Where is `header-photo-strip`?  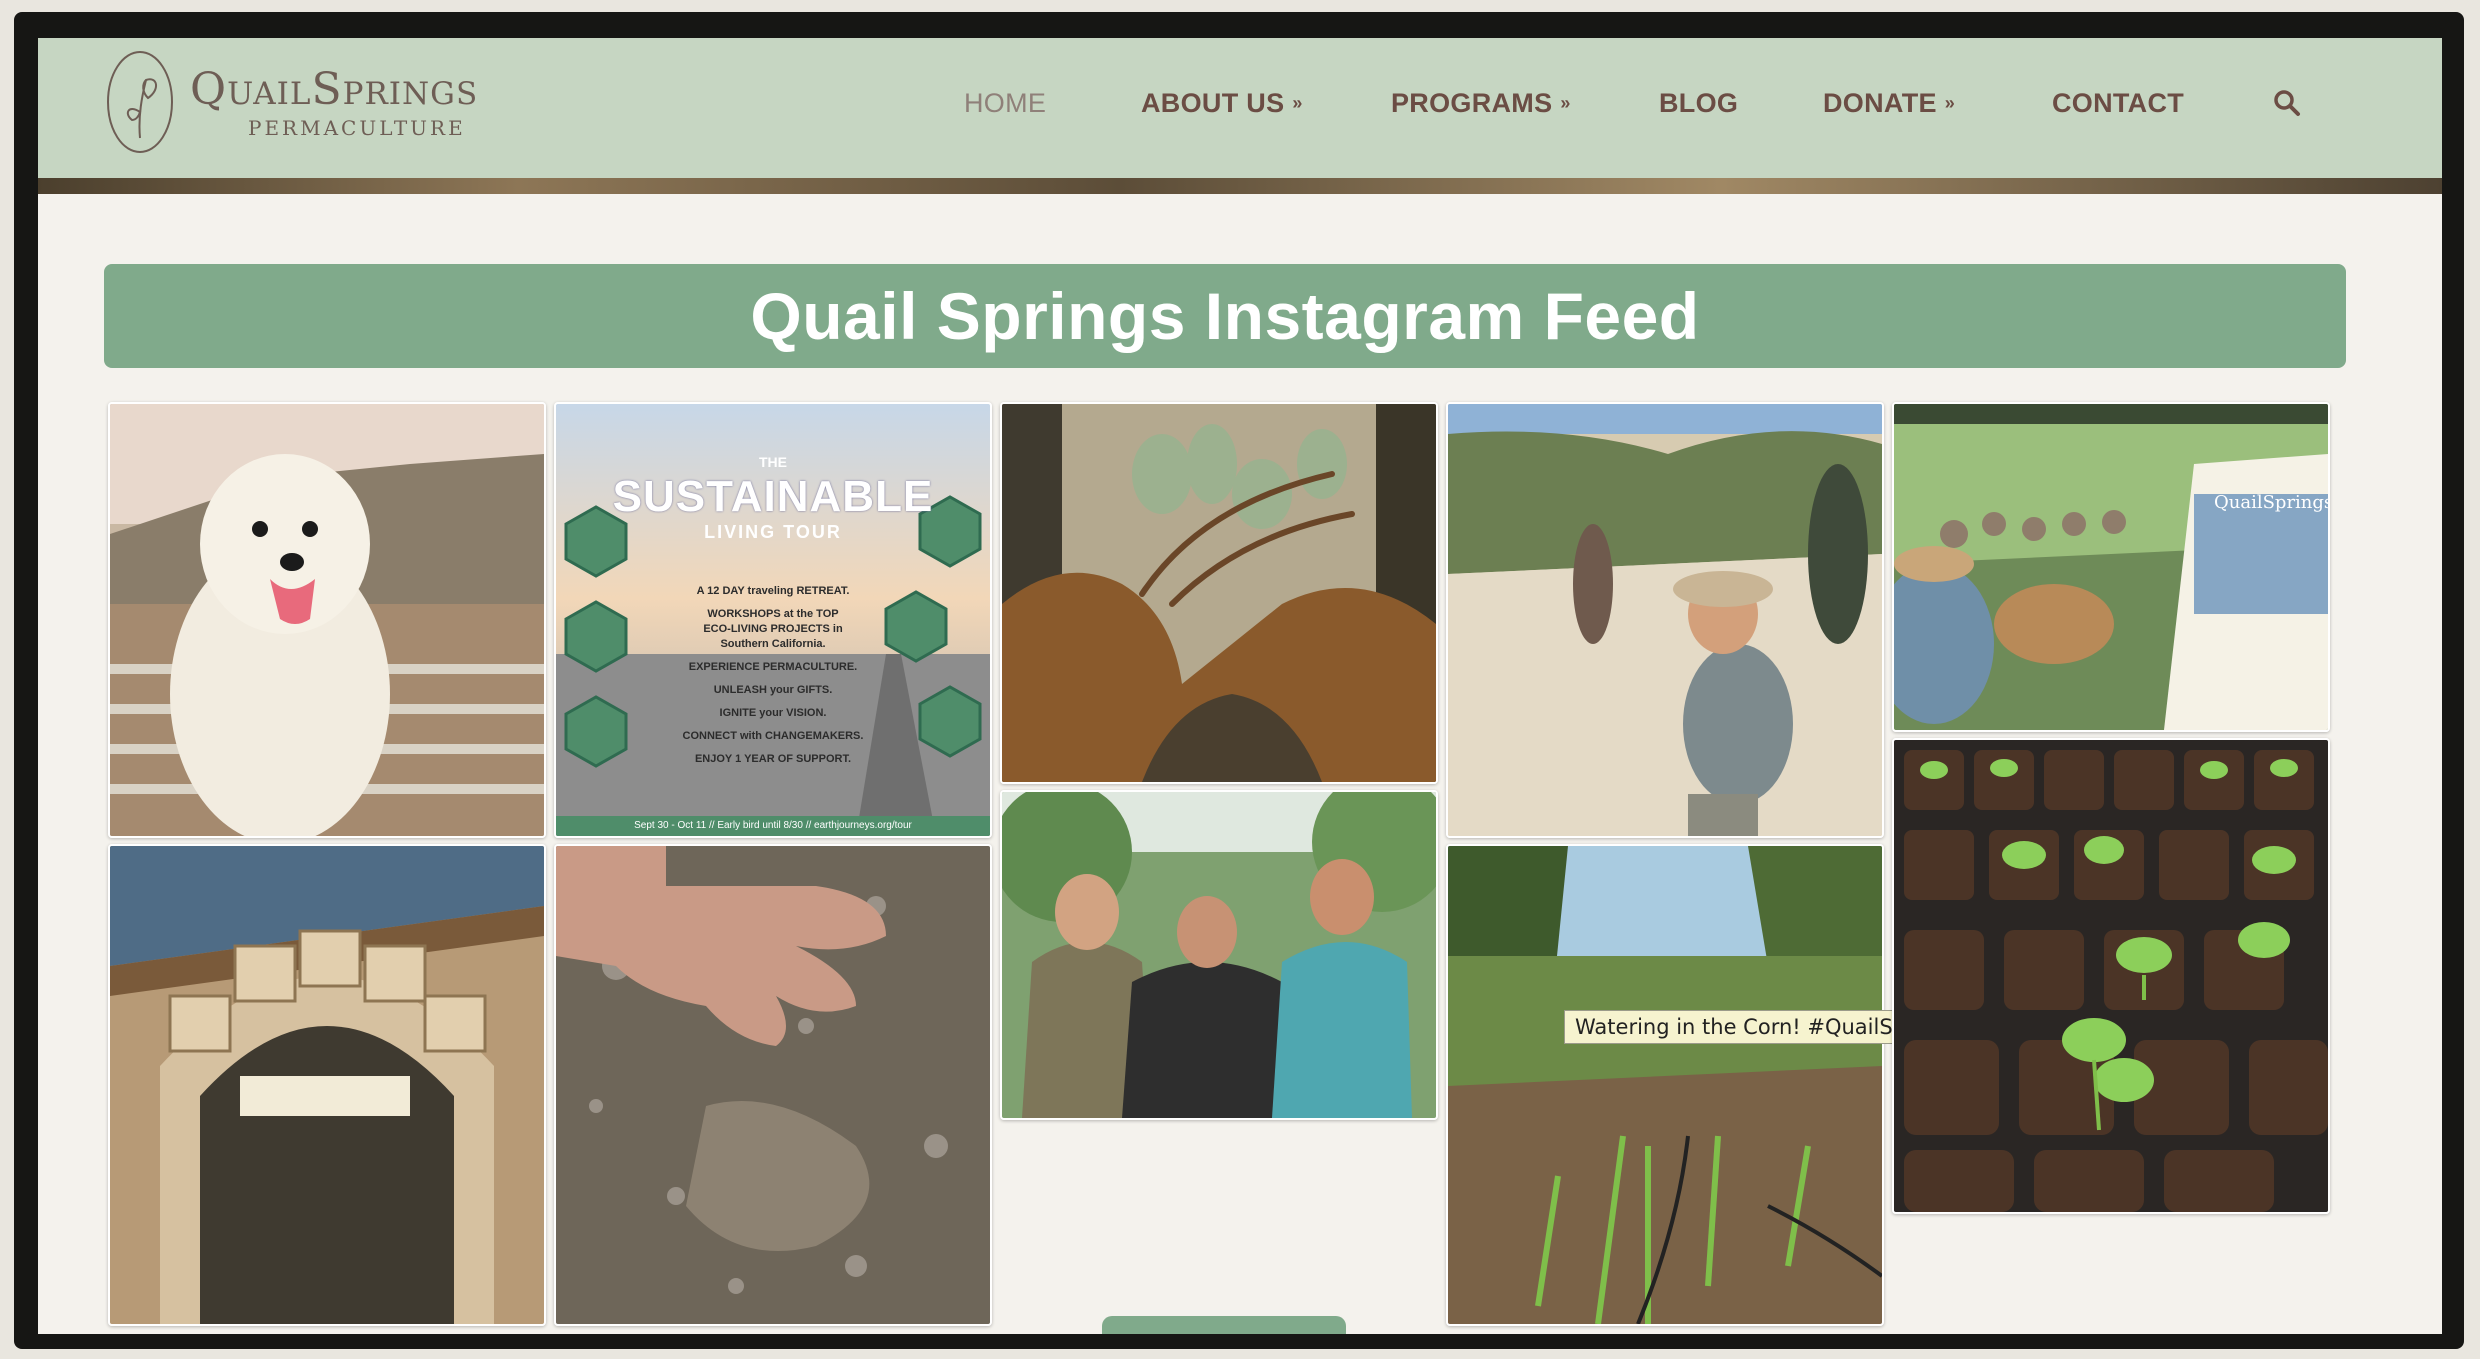
header-photo-strip is located at coordinates (1240, 186).